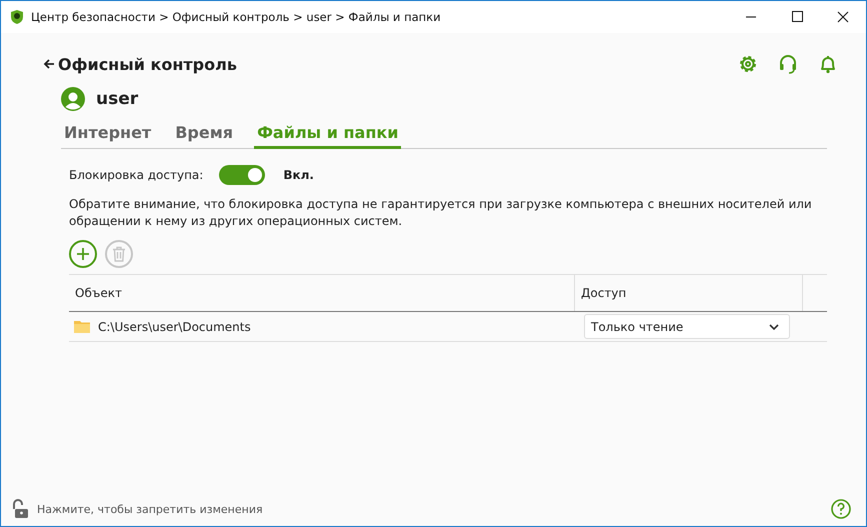  I want to click on shield-logo-icon, so click(17, 17).